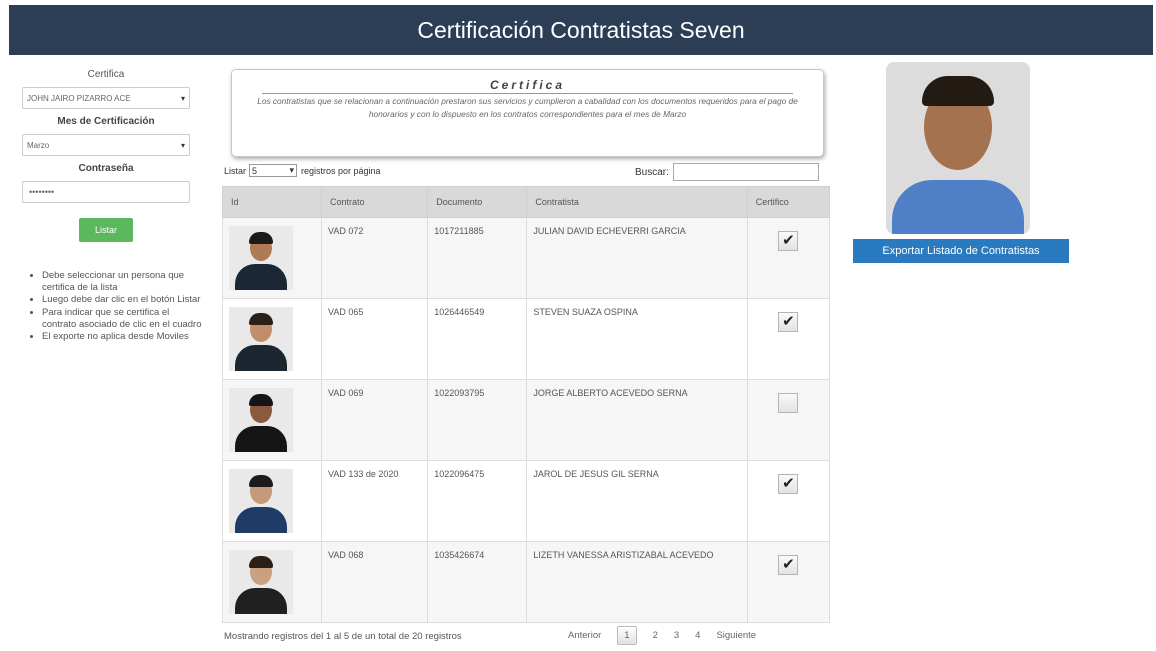 The image size is (1156, 651). Describe the element at coordinates (697, 635) in the screenshot. I see `pagination-page-4: 4` at that location.